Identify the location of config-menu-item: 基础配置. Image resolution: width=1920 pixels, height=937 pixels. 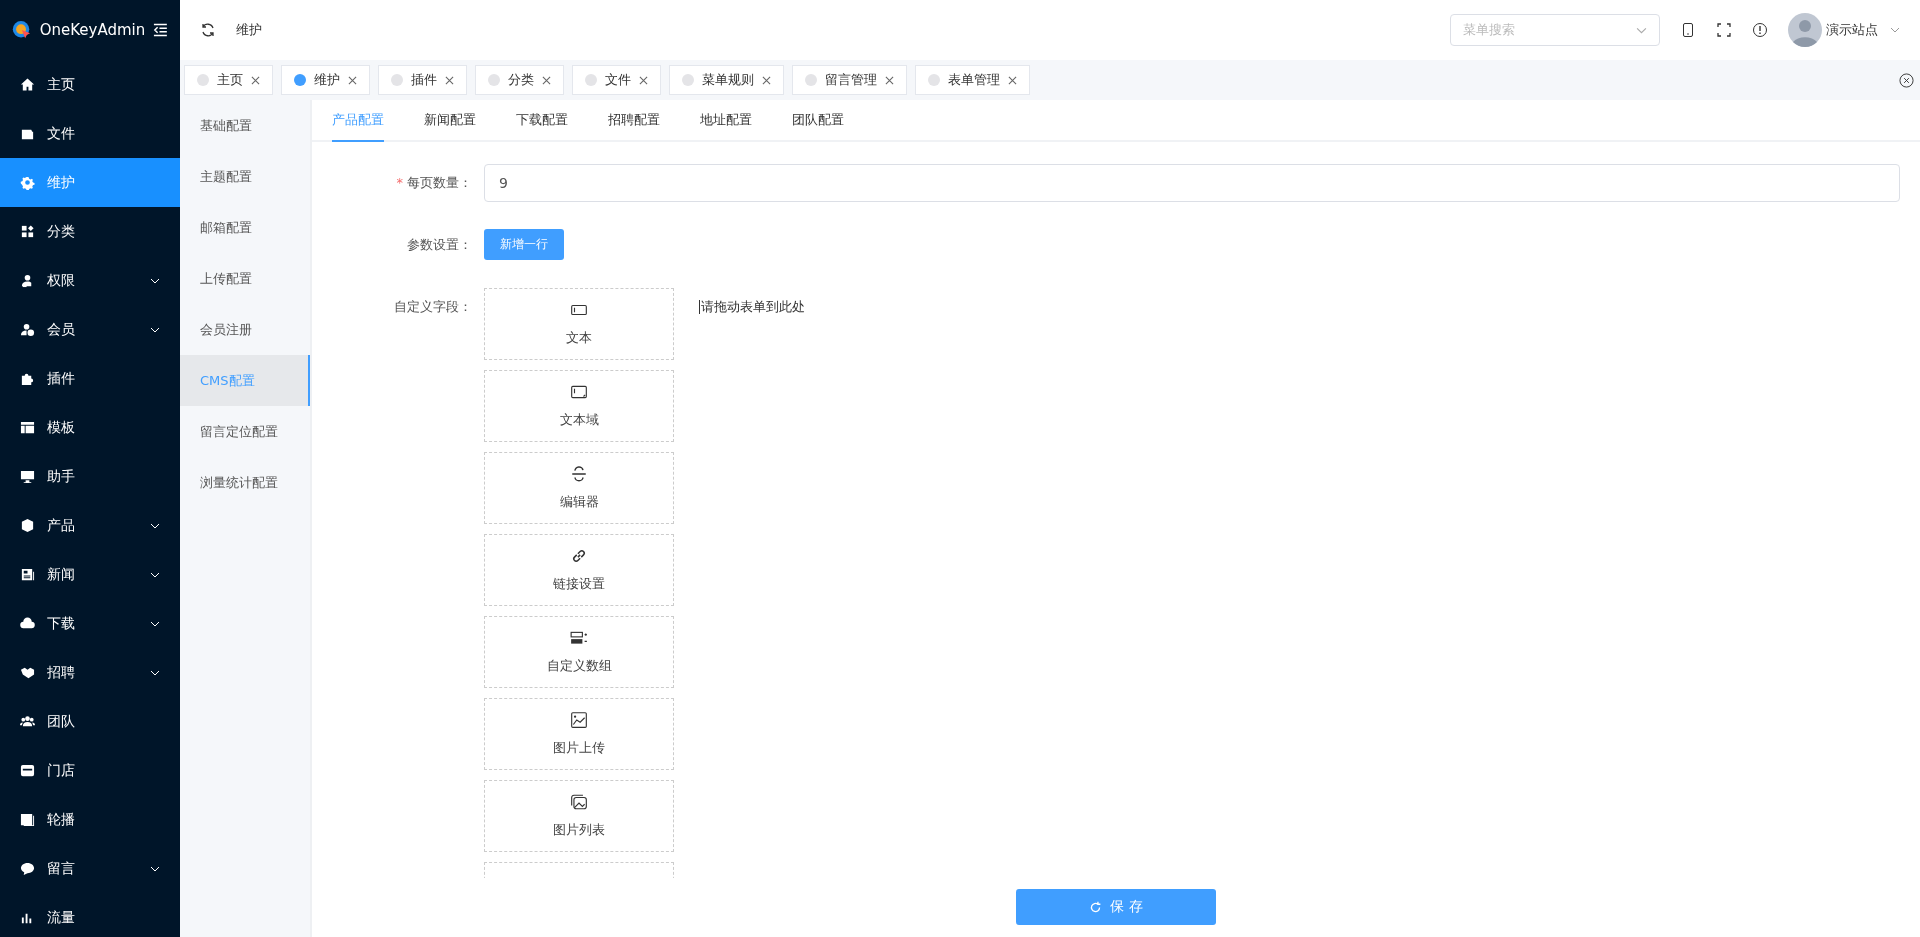
(245, 125).